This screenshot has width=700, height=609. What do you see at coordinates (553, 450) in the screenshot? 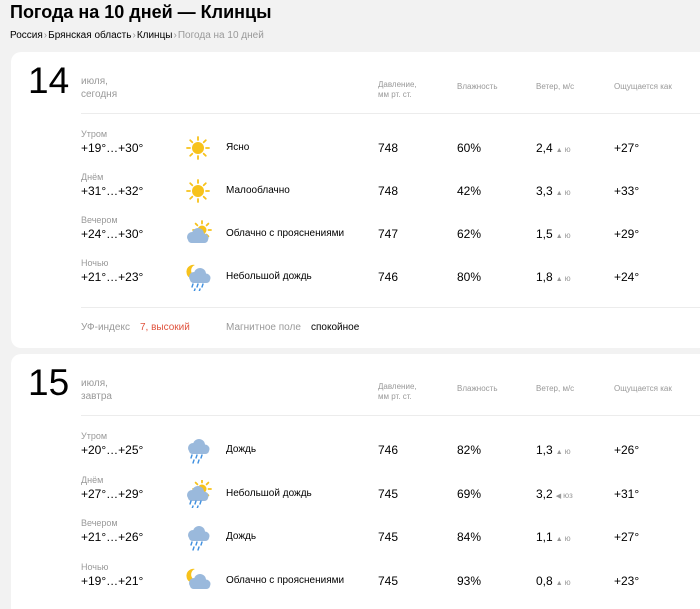
I see `wind: 1,3 ▲ ю` at bounding box center [553, 450].